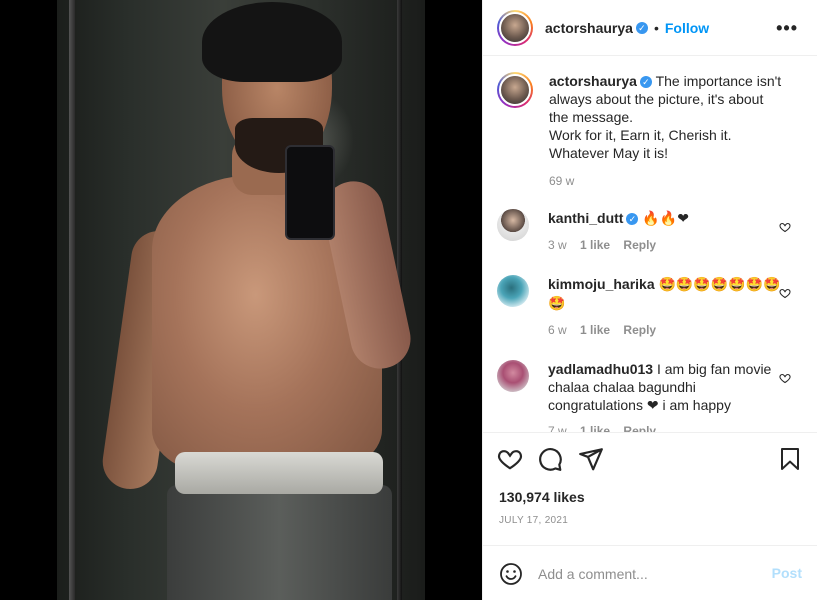 The height and width of the screenshot is (600, 817). What do you see at coordinates (650, 516) in the screenshot?
I see `post-actions: 130,974 likes JULY 17, 2021 Post` at bounding box center [650, 516].